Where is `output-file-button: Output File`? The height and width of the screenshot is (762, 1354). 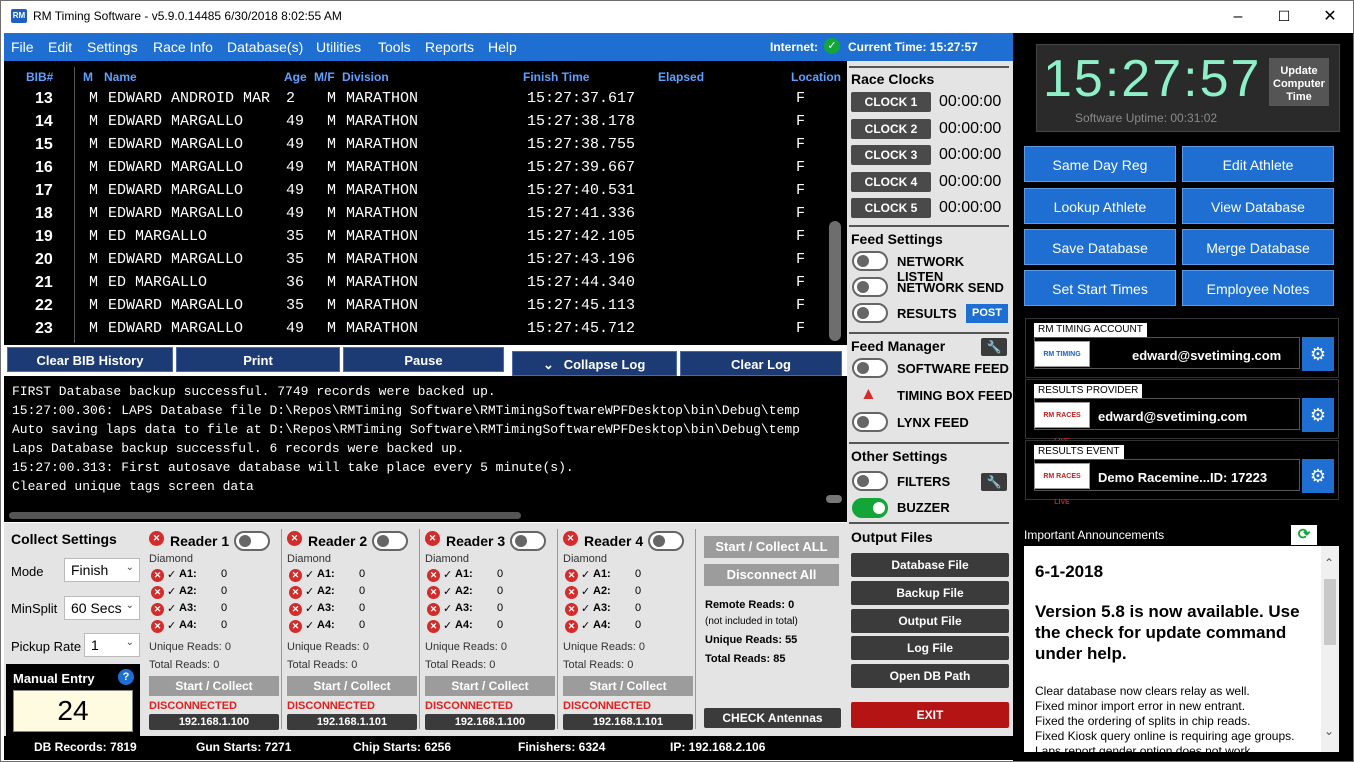
output-file-button: Output File is located at coordinates (930, 621).